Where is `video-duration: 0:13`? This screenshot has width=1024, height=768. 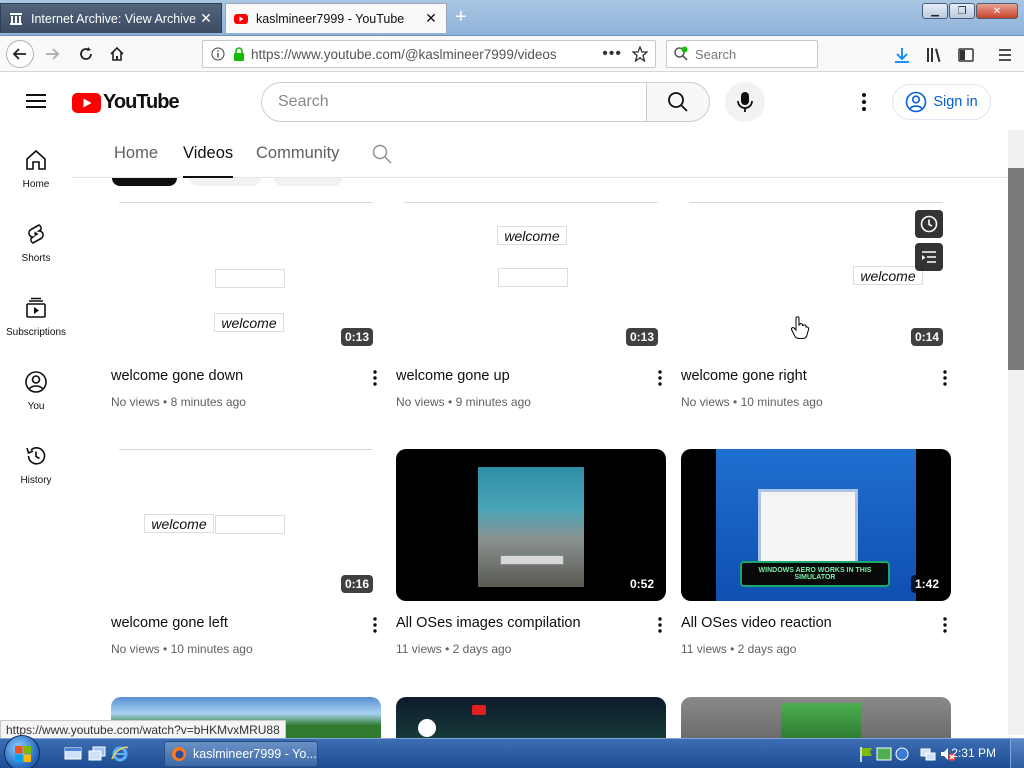 video-duration: 0:13 is located at coordinates (641, 337).